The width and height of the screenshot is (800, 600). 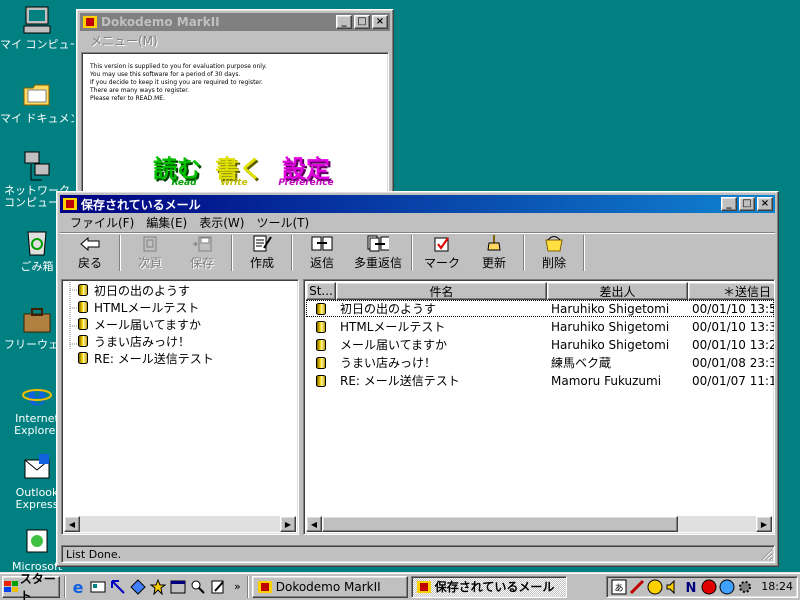 What do you see at coordinates (388, 309) in the screenshot?
I see `subject-cell: 初日の出のようす` at bounding box center [388, 309].